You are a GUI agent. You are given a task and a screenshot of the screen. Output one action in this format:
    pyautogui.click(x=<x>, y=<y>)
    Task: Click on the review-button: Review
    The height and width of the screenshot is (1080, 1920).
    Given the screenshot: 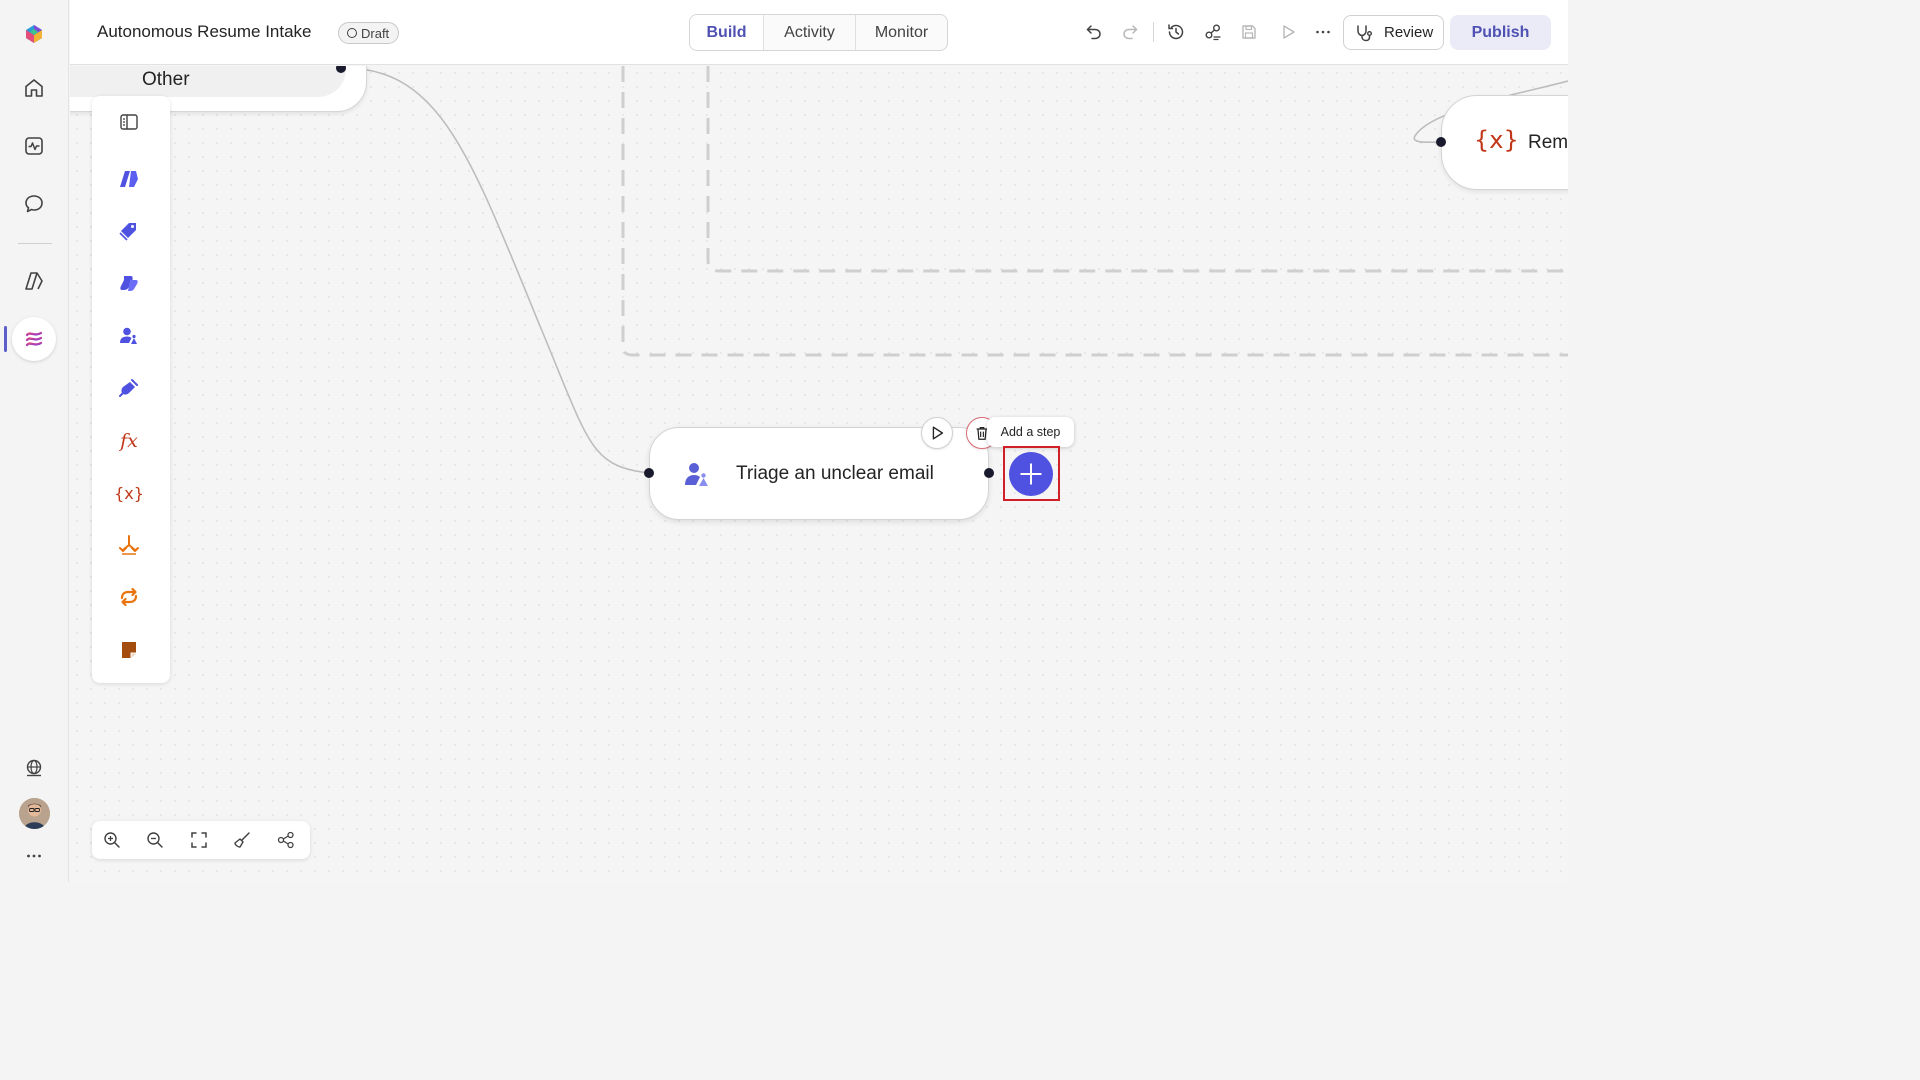 What is the action you would take?
    pyautogui.click(x=1393, y=32)
    